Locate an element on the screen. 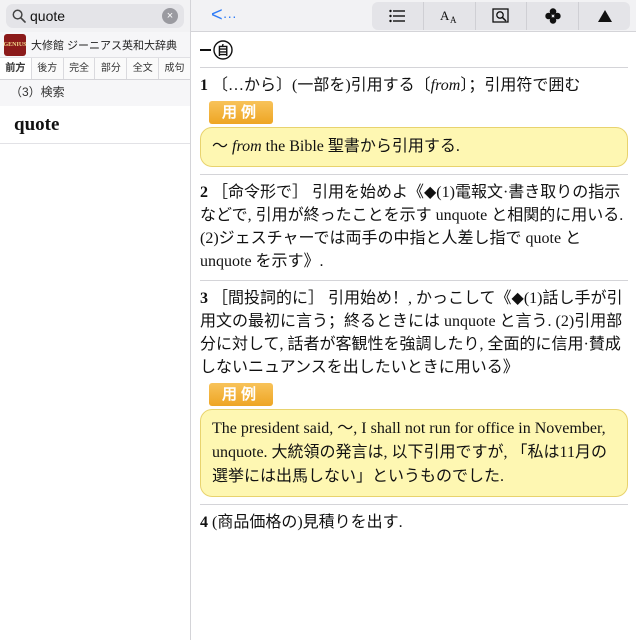 This screenshot has height=640, width=636. sense-4: 4 (商品価格の)見積りを出す. is located at coordinates (414, 523).